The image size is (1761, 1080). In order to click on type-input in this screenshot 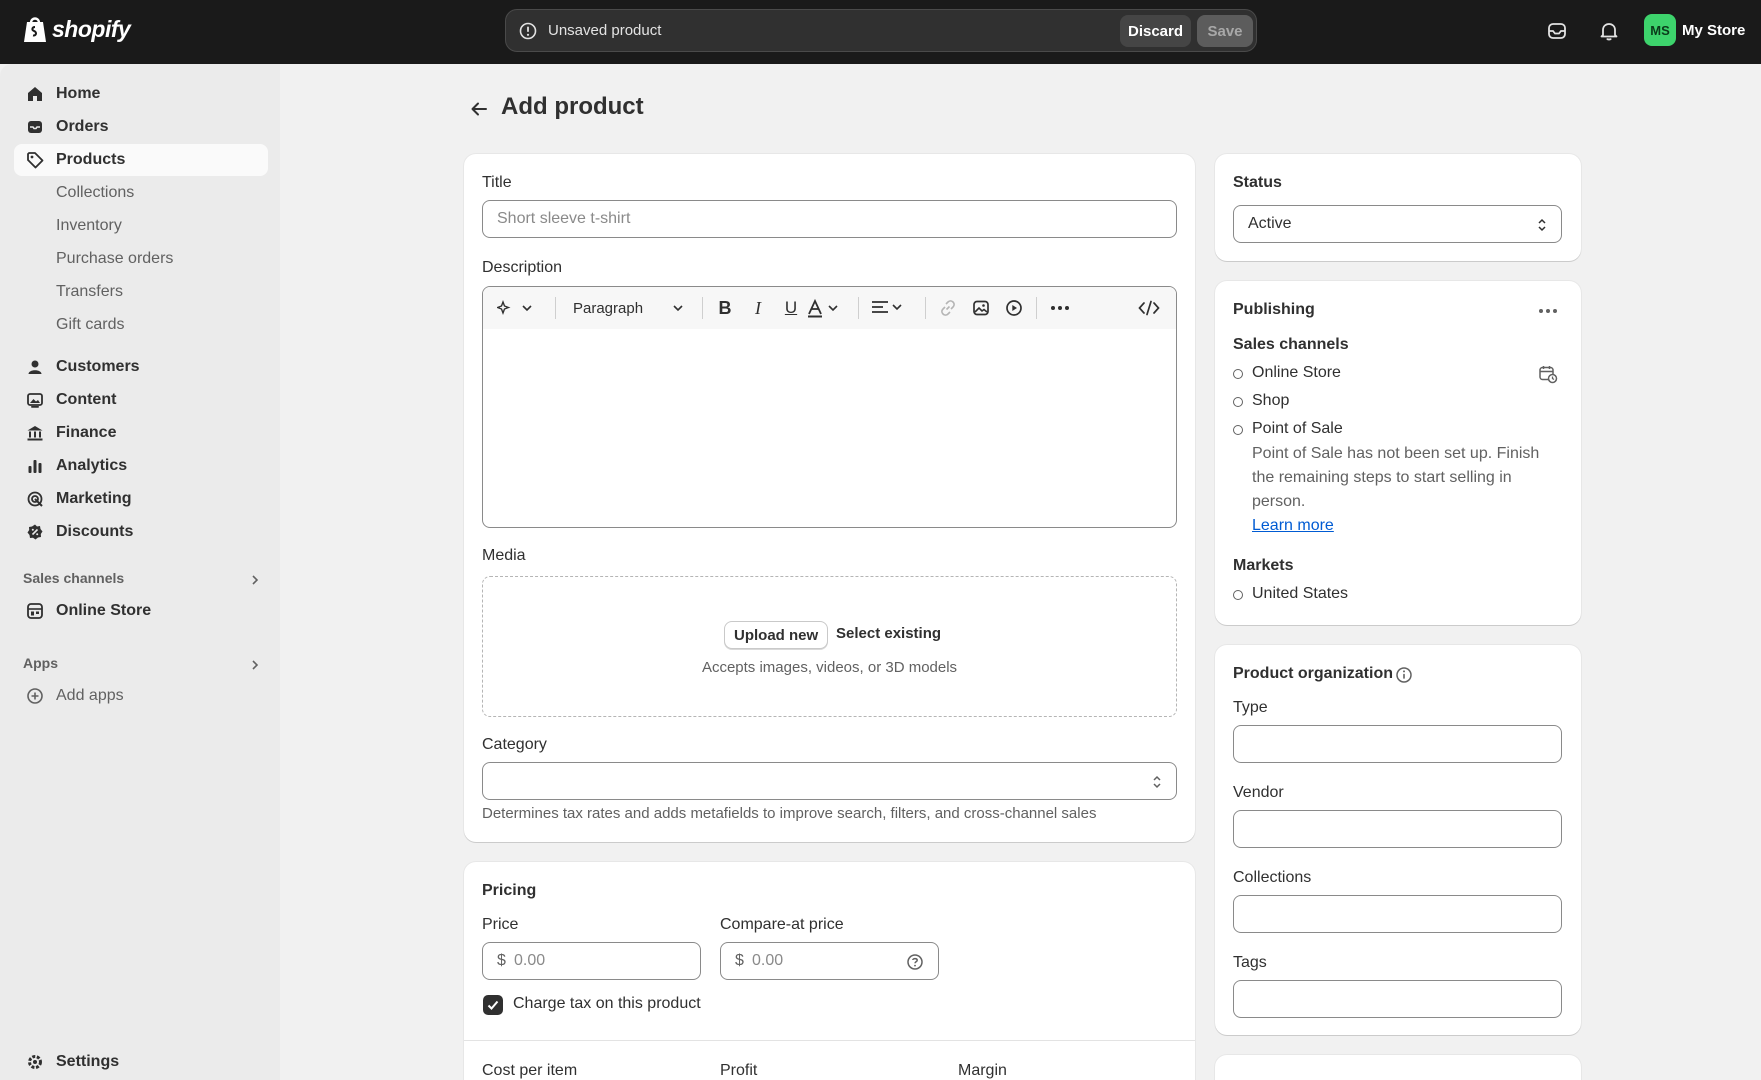, I will do `click(1397, 744)`.